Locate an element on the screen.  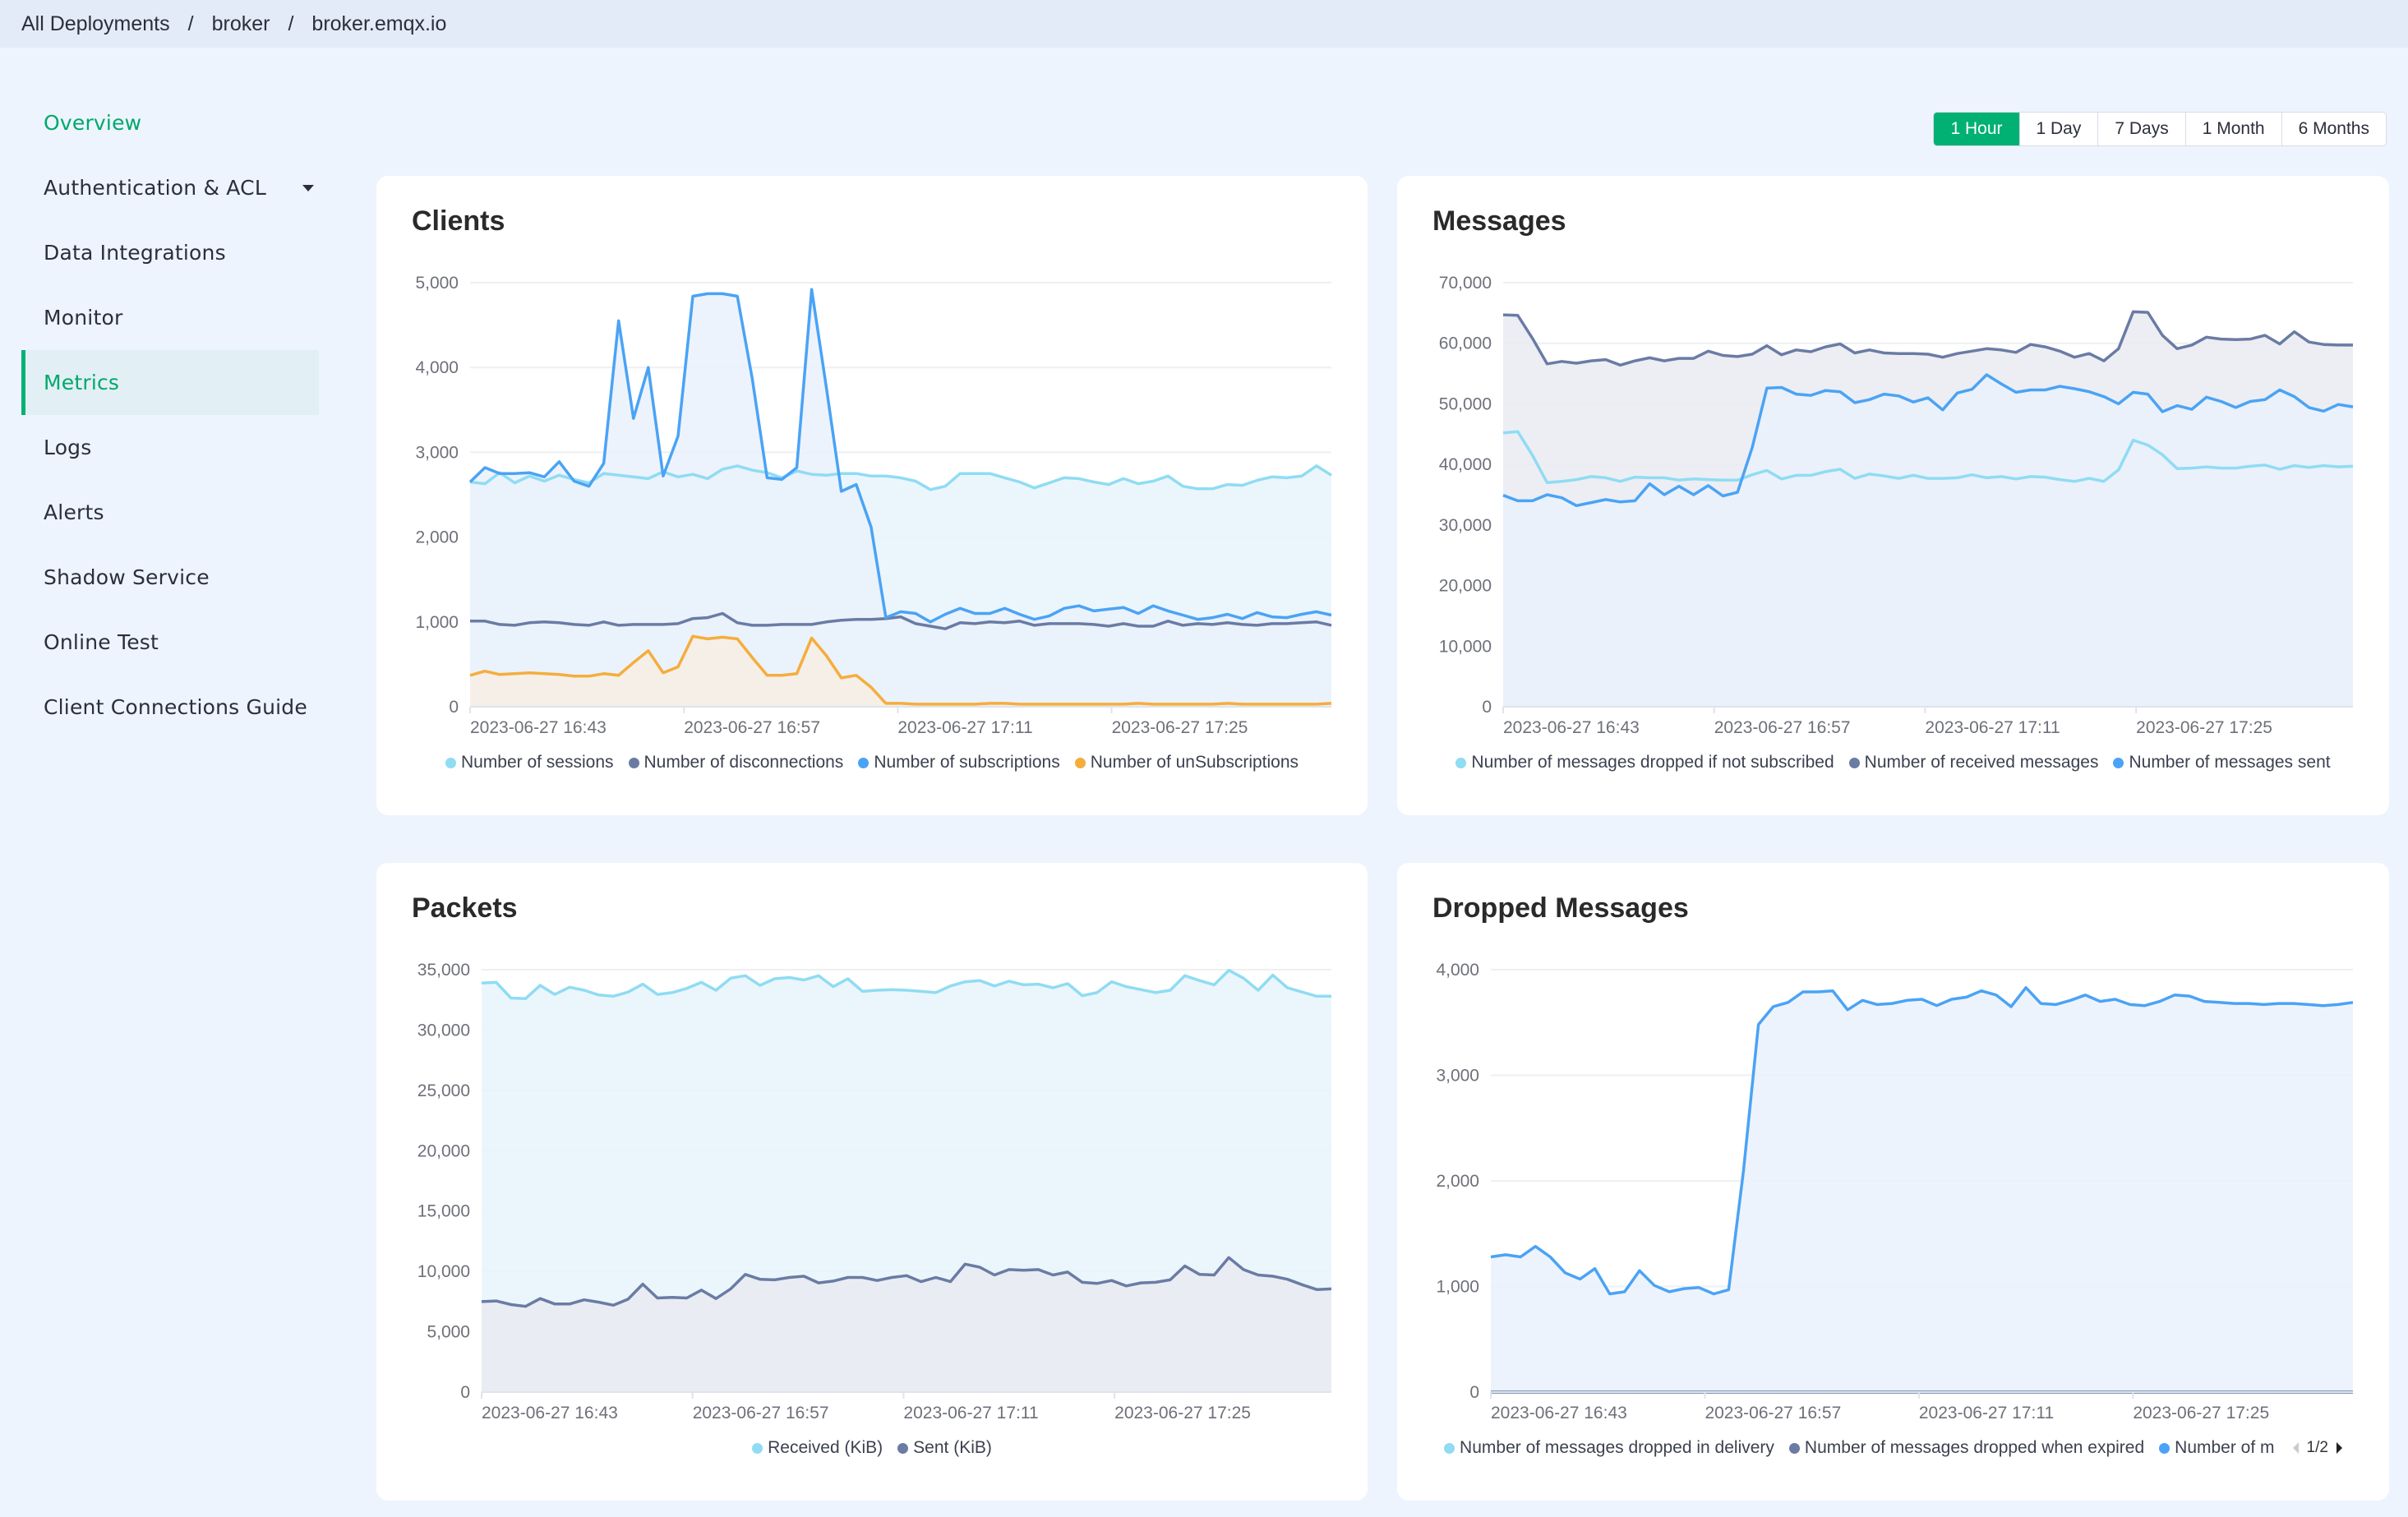
legend-item-dropped-in-delivery: Number of messages dropped in delivery is located at coordinates (1609, 1448).